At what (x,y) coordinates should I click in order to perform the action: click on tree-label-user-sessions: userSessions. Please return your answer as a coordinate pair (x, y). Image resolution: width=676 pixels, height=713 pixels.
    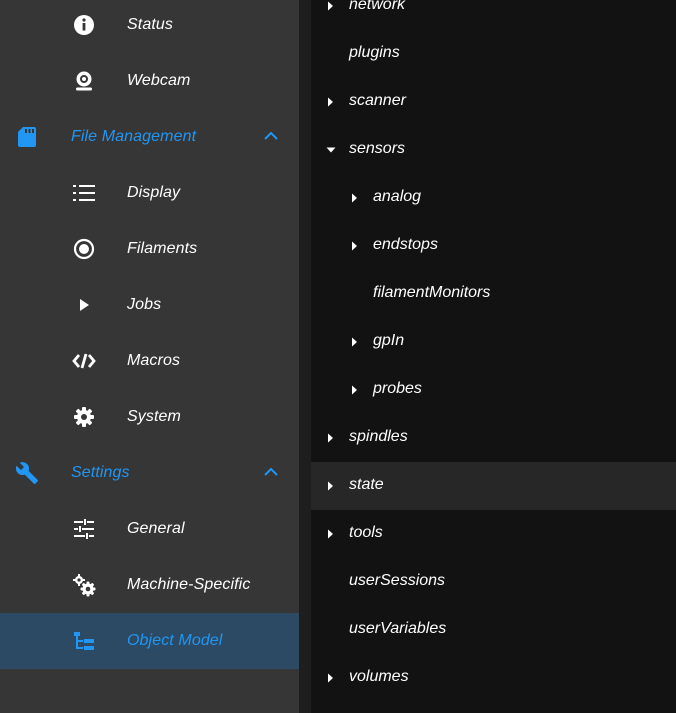
    Looking at the image, I should click on (397, 580).